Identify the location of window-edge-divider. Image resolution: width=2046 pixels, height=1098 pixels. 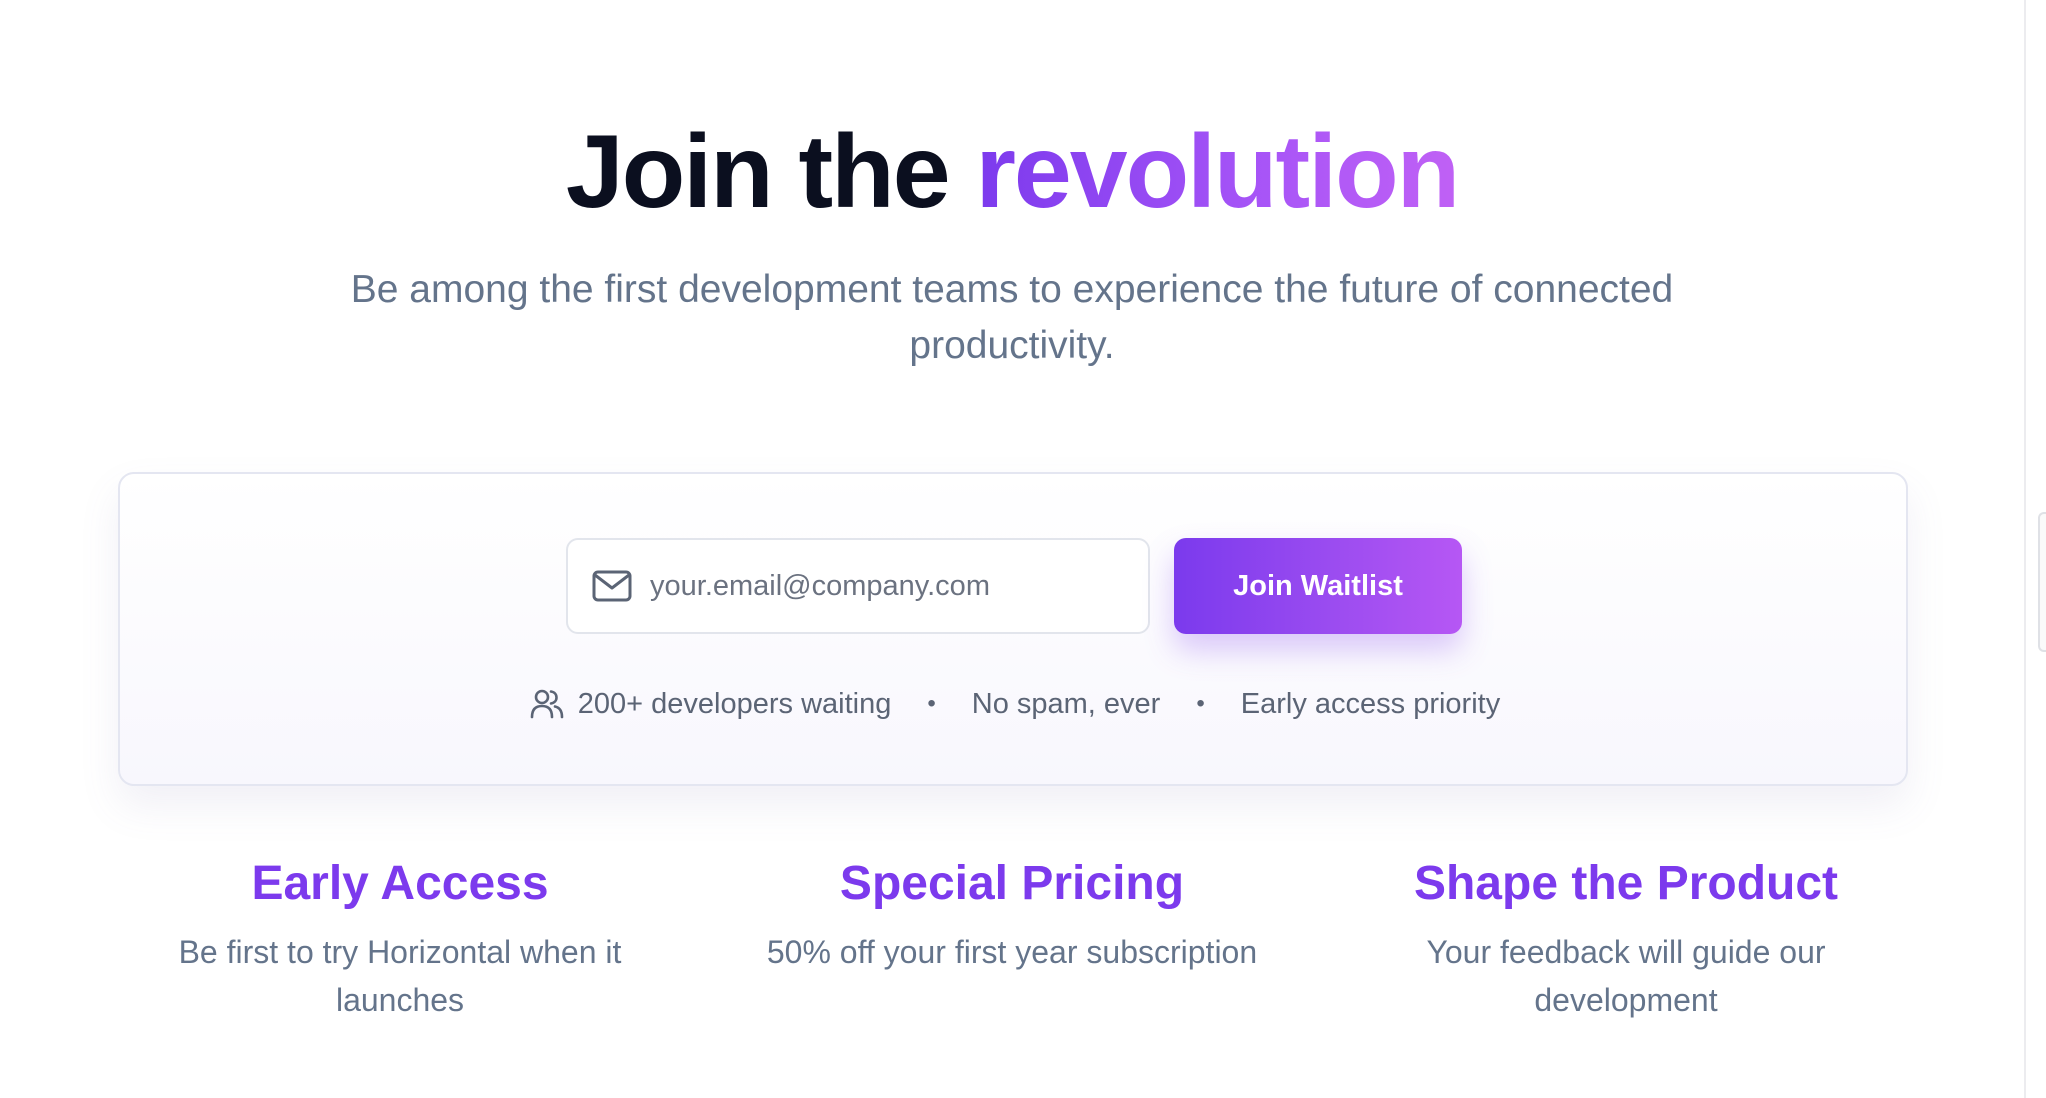
(2025, 549).